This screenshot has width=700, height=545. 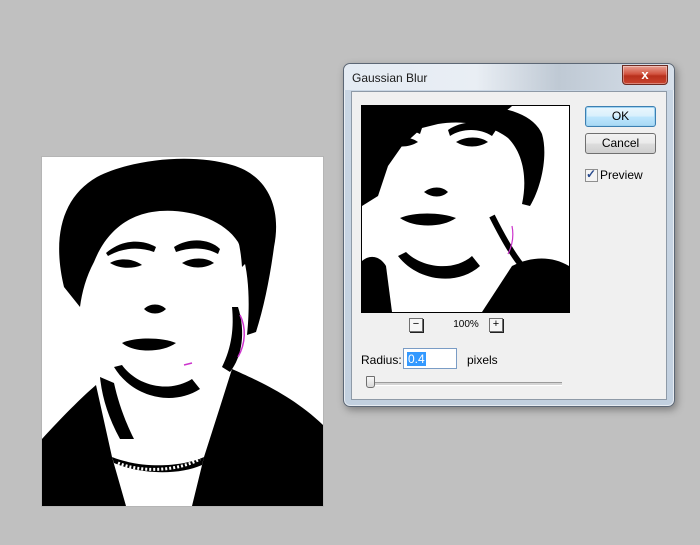 What do you see at coordinates (620, 143) in the screenshot?
I see `cancel-button: Cancel` at bounding box center [620, 143].